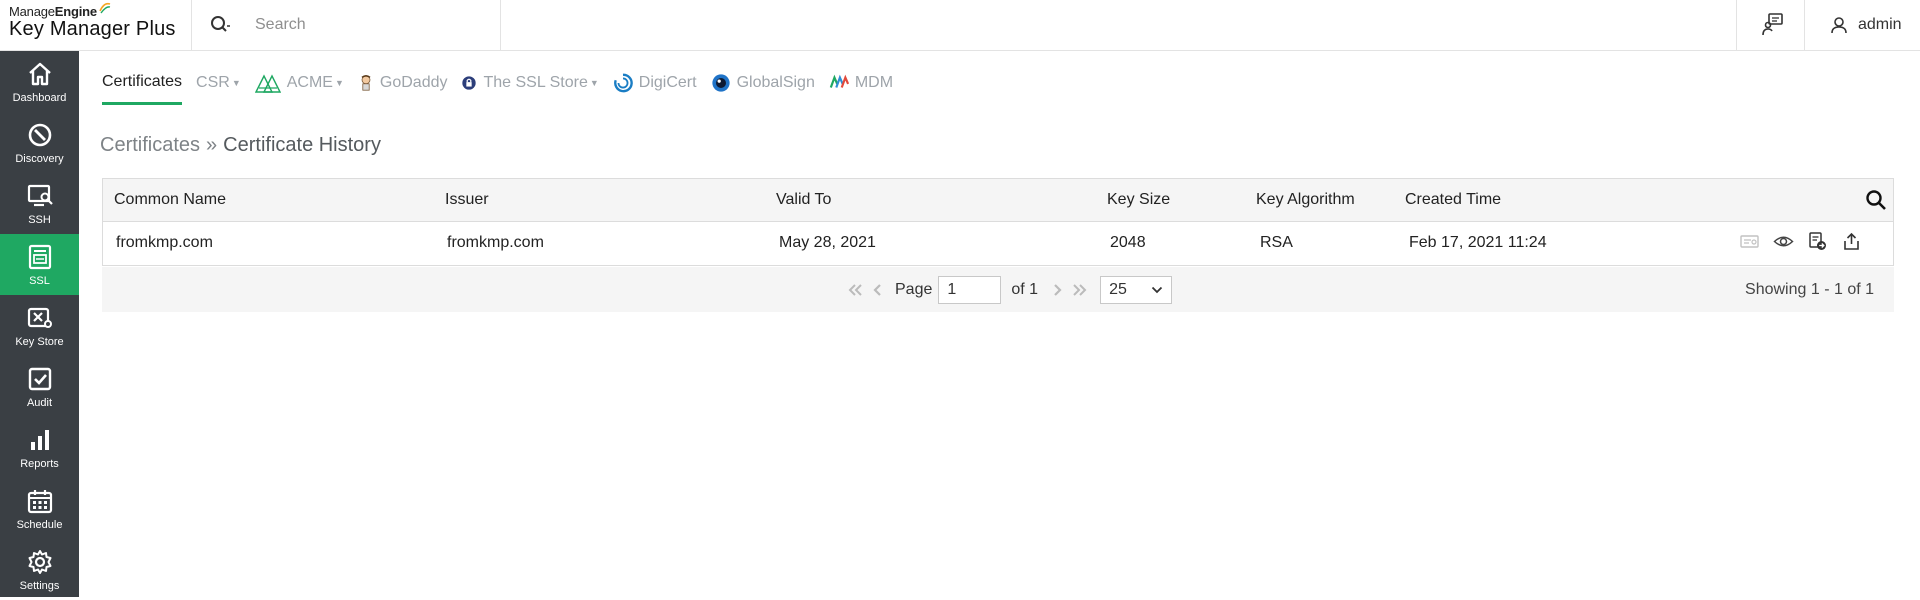 This screenshot has width=1920, height=600. What do you see at coordinates (1783, 241) in the screenshot?
I see `view-icon` at bounding box center [1783, 241].